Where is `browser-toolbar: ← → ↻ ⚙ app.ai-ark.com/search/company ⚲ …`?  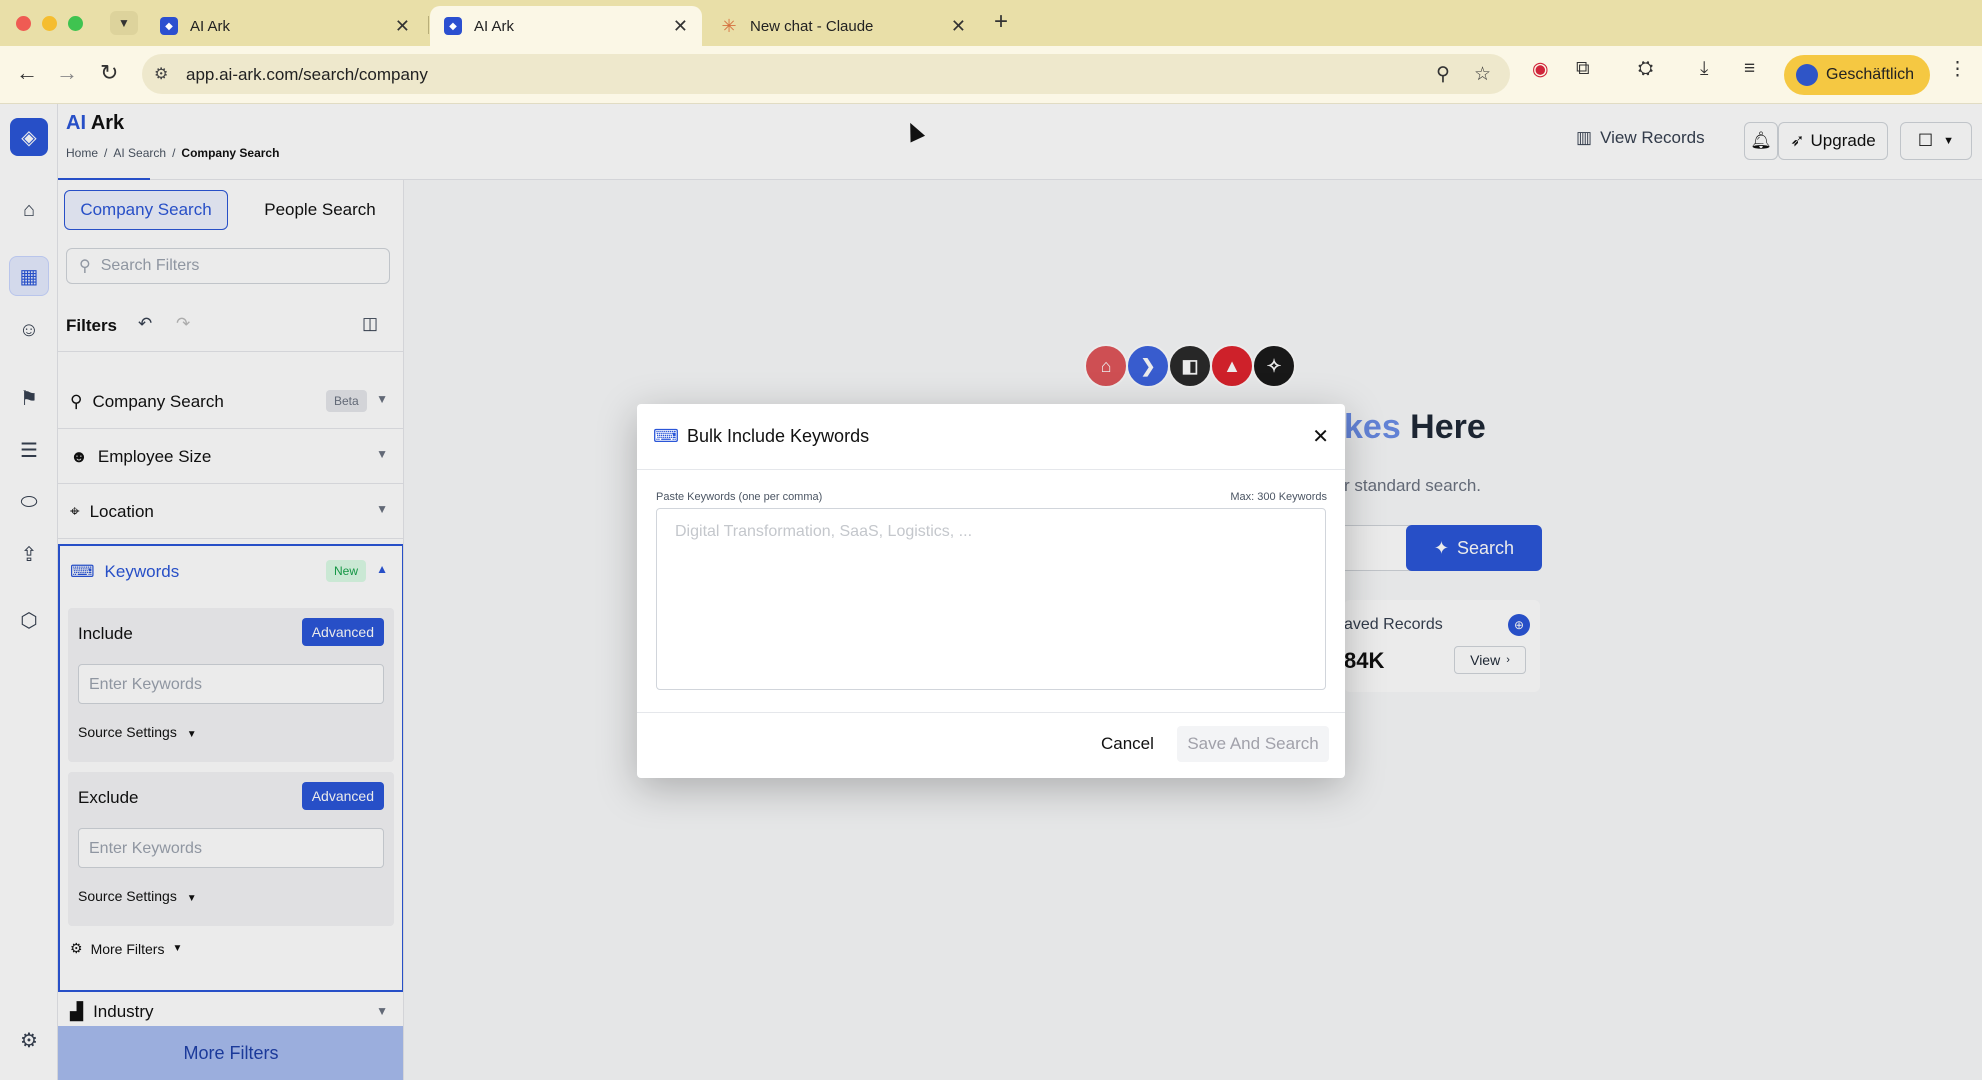
browser-toolbar: ← → ↻ ⚙ app.ai-ark.com/search/company ⚲ … is located at coordinates (991, 75).